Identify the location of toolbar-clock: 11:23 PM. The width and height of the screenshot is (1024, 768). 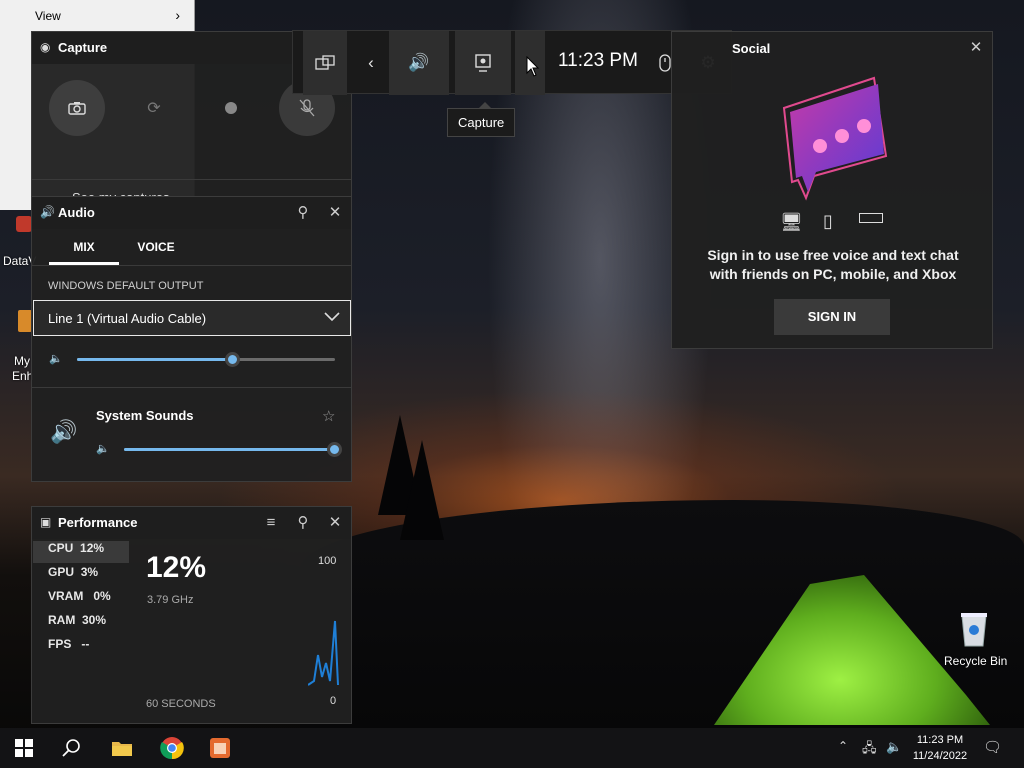
(598, 60).